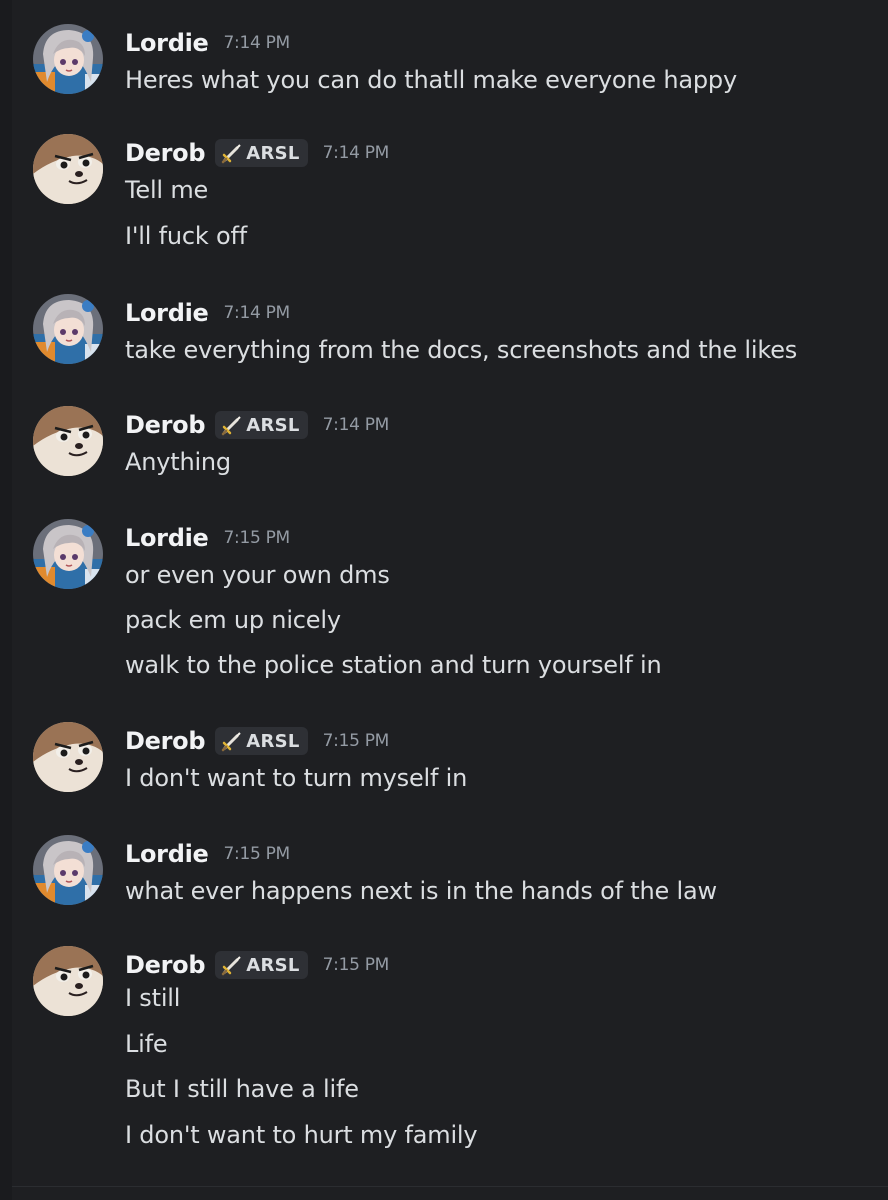 This screenshot has height=1200, width=888. Describe the element at coordinates (146, 1044) in the screenshot. I see `message-text: Life` at that location.